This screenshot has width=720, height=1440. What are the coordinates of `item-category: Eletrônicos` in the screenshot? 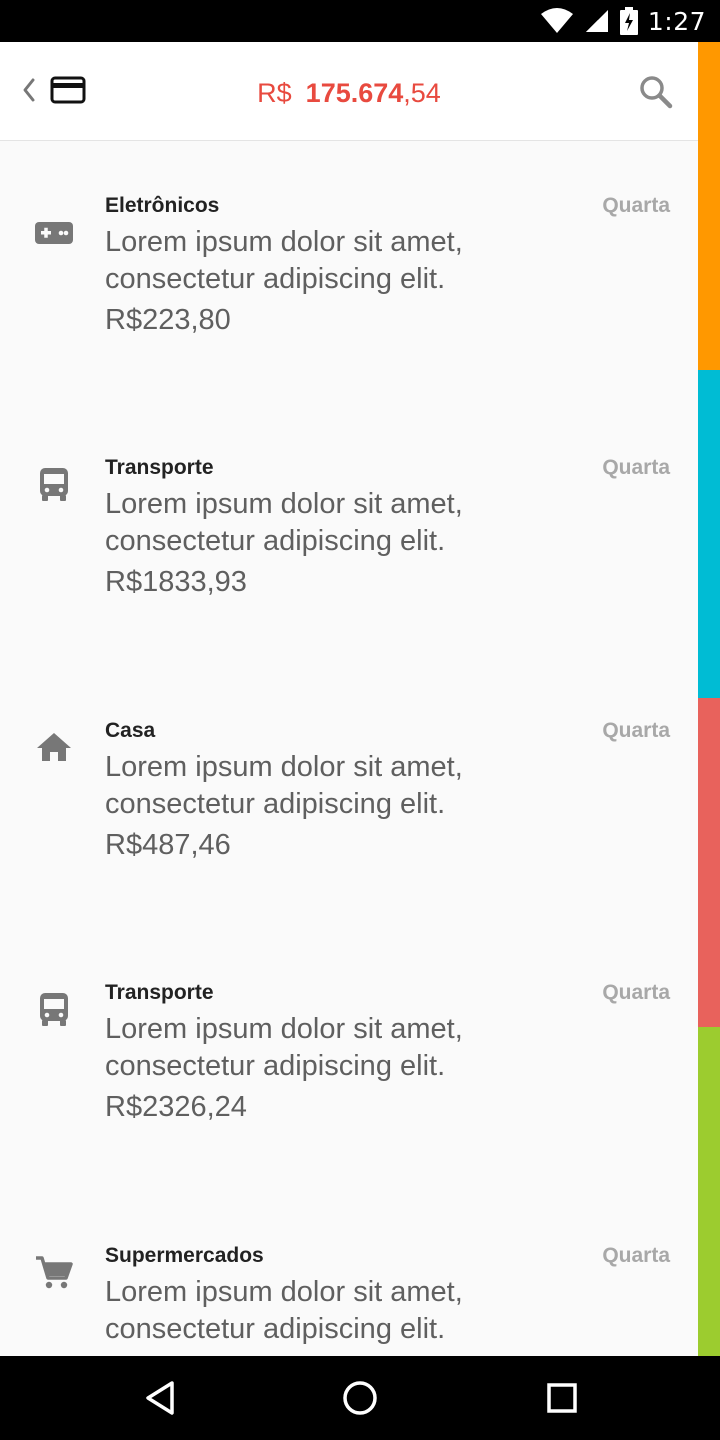 It's located at (162, 205).